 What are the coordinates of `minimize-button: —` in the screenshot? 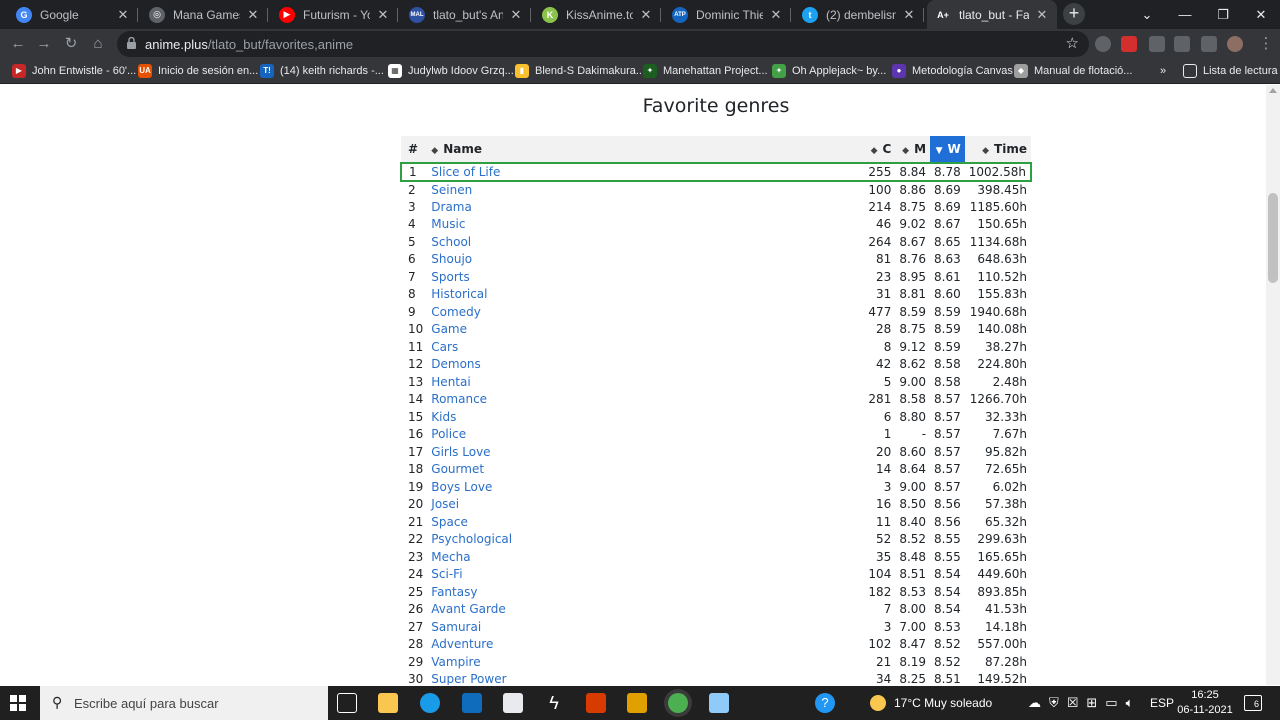 It's located at (1185, 14).